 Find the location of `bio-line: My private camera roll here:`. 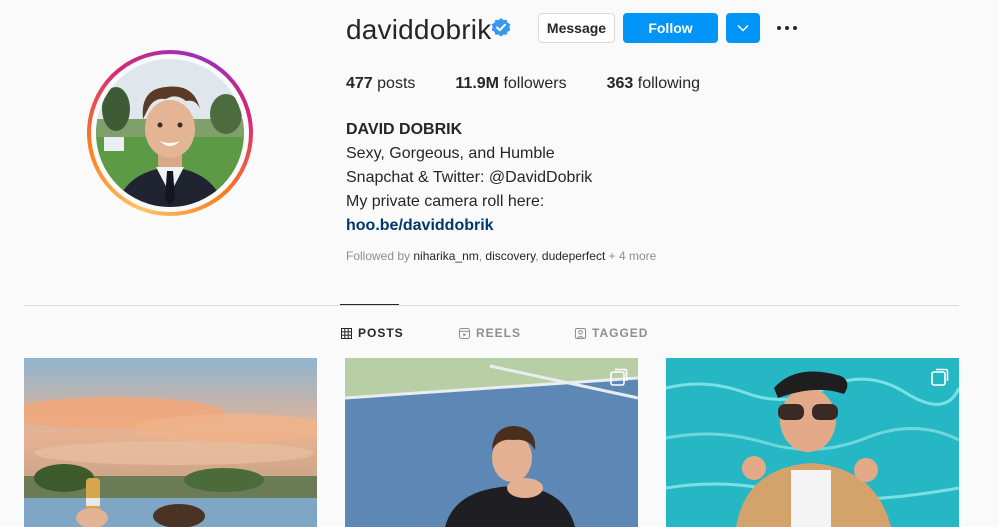

bio-line: My private camera roll here: is located at coordinates (445, 201).